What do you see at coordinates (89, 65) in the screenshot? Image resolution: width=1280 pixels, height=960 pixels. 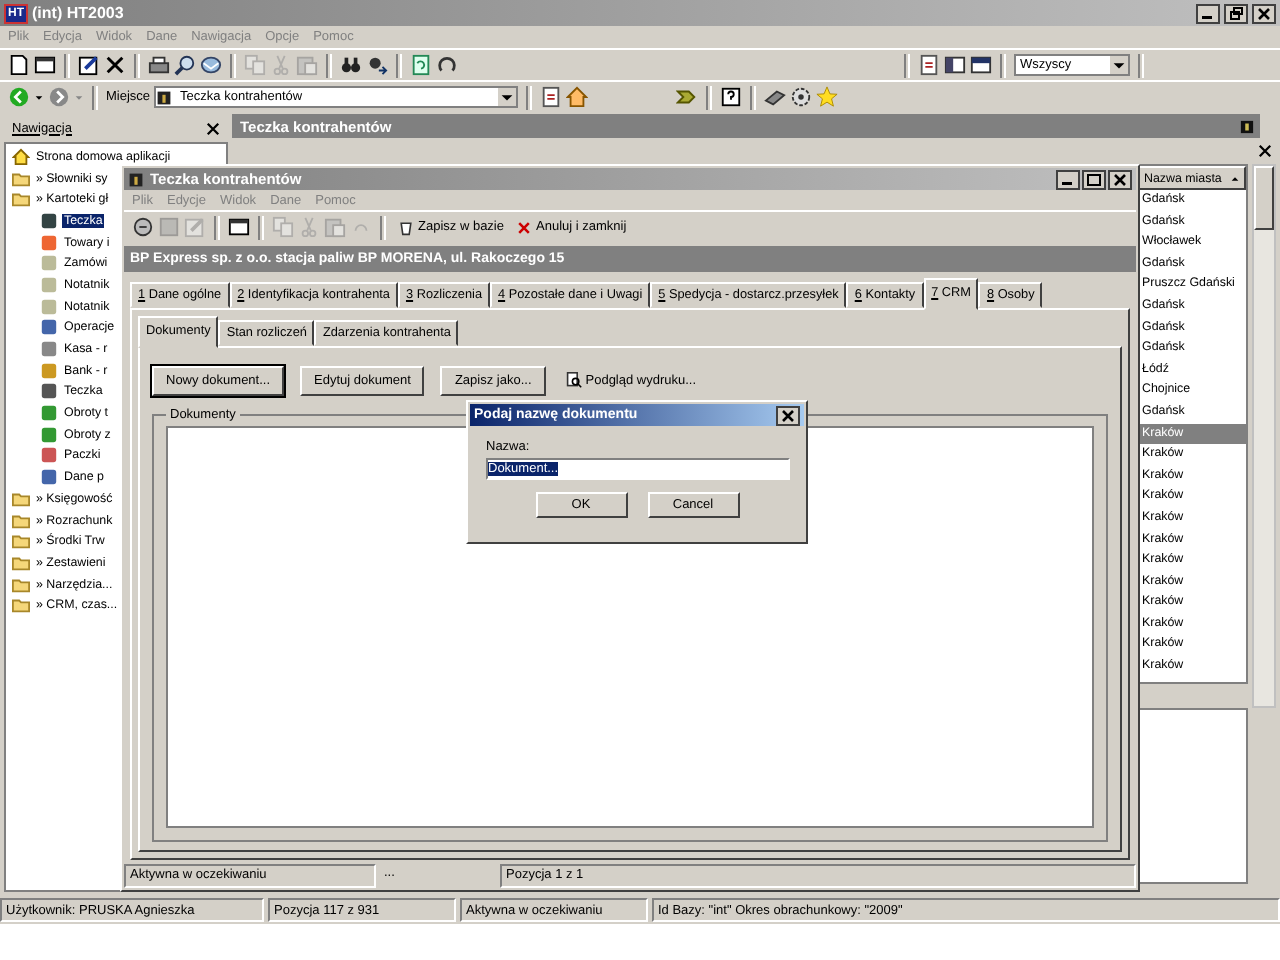 I see `edit-icon` at bounding box center [89, 65].